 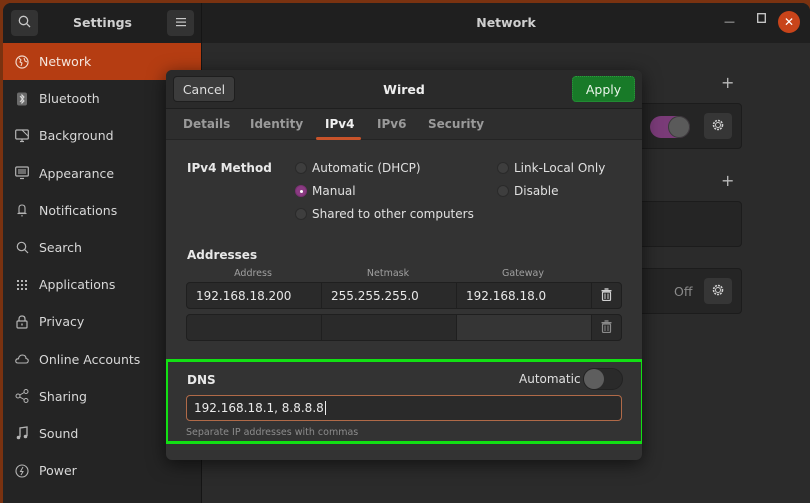 I want to click on power-icon, so click(x=22, y=471).